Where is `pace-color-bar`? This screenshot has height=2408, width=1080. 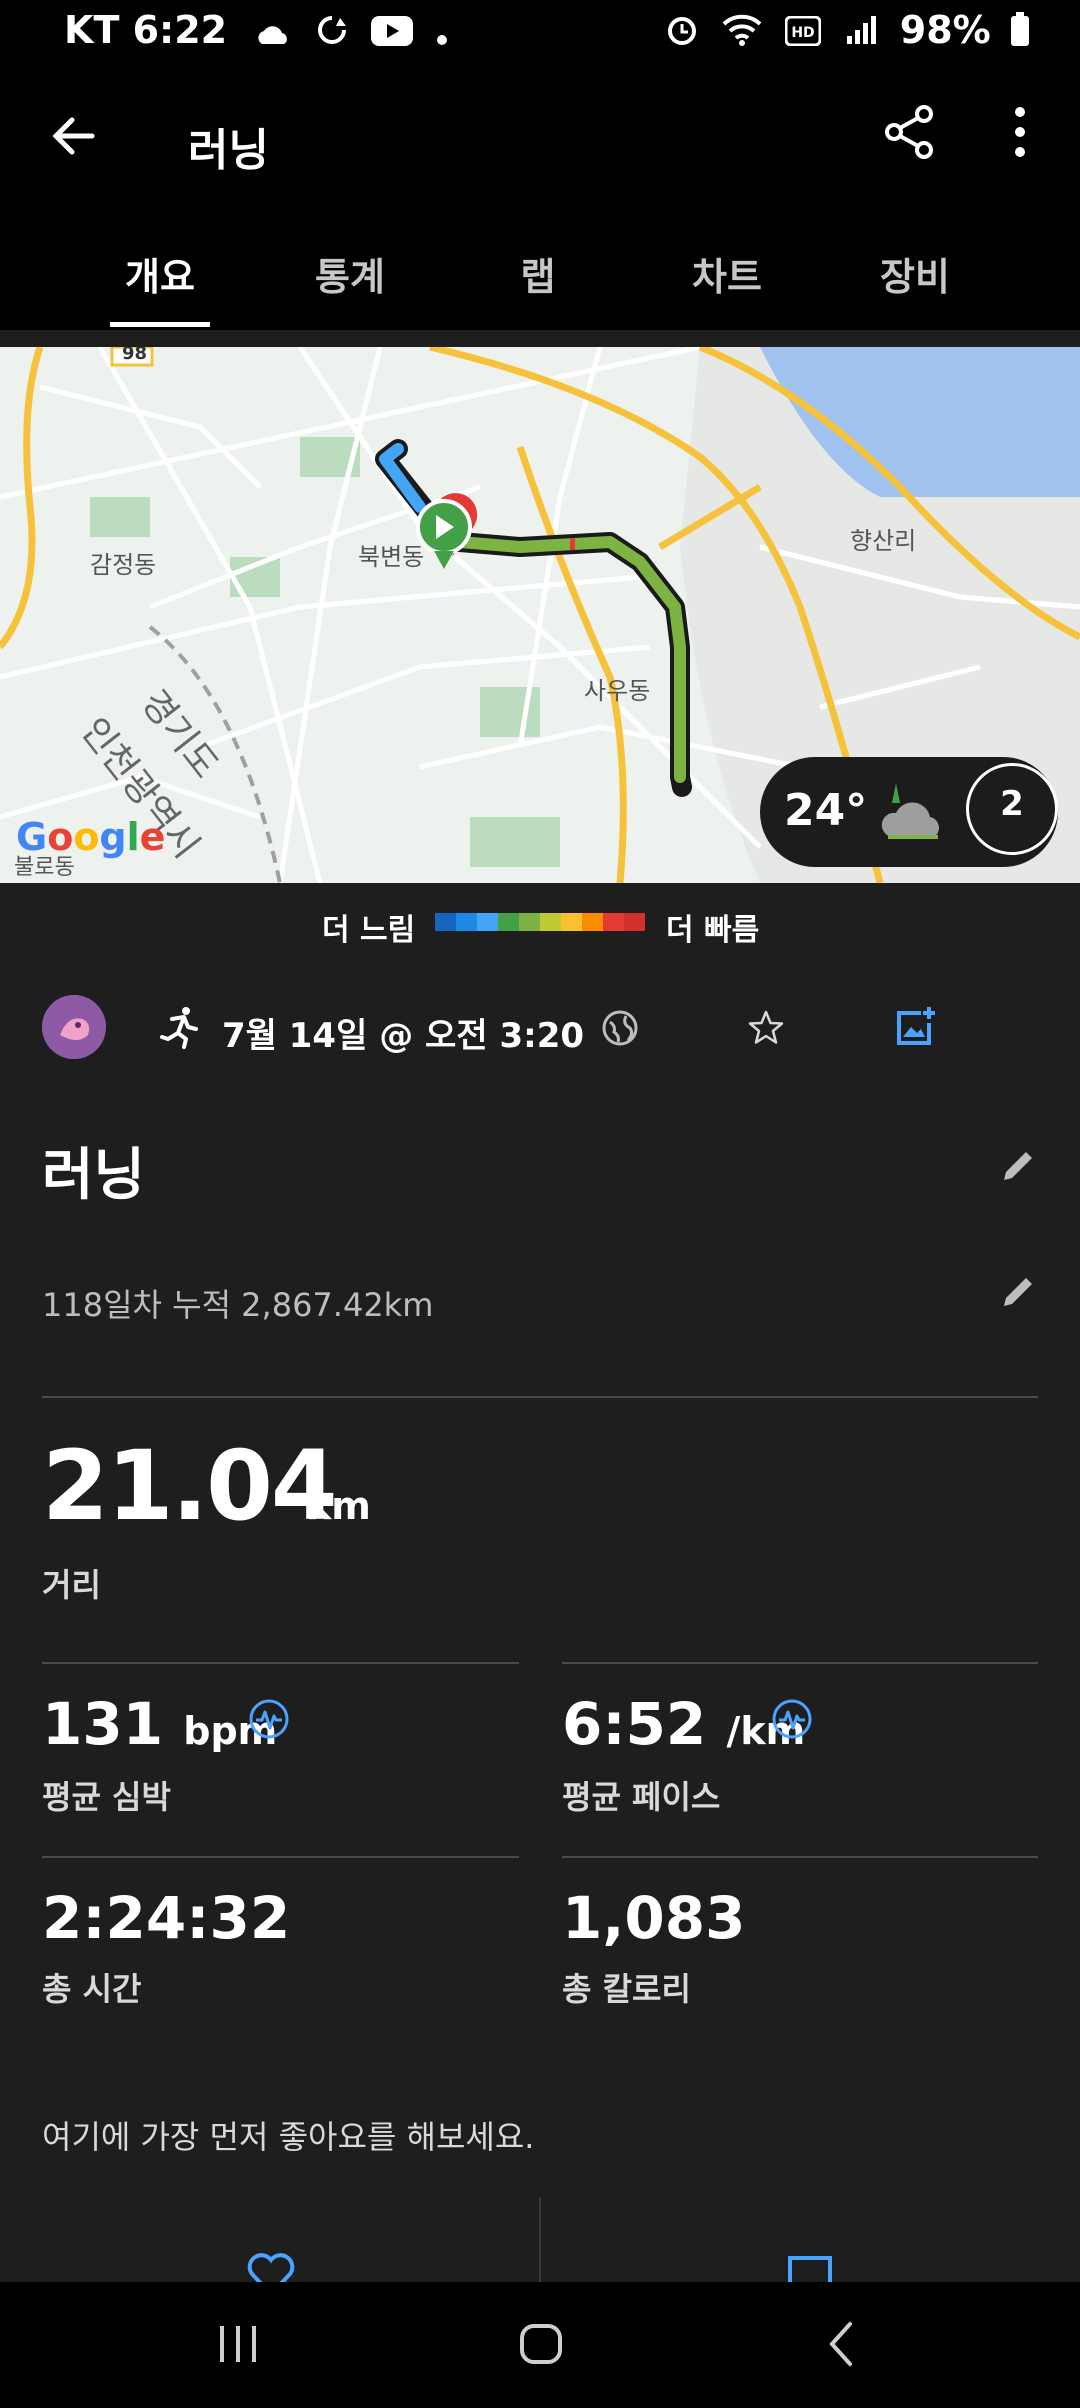 pace-color-bar is located at coordinates (540, 922).